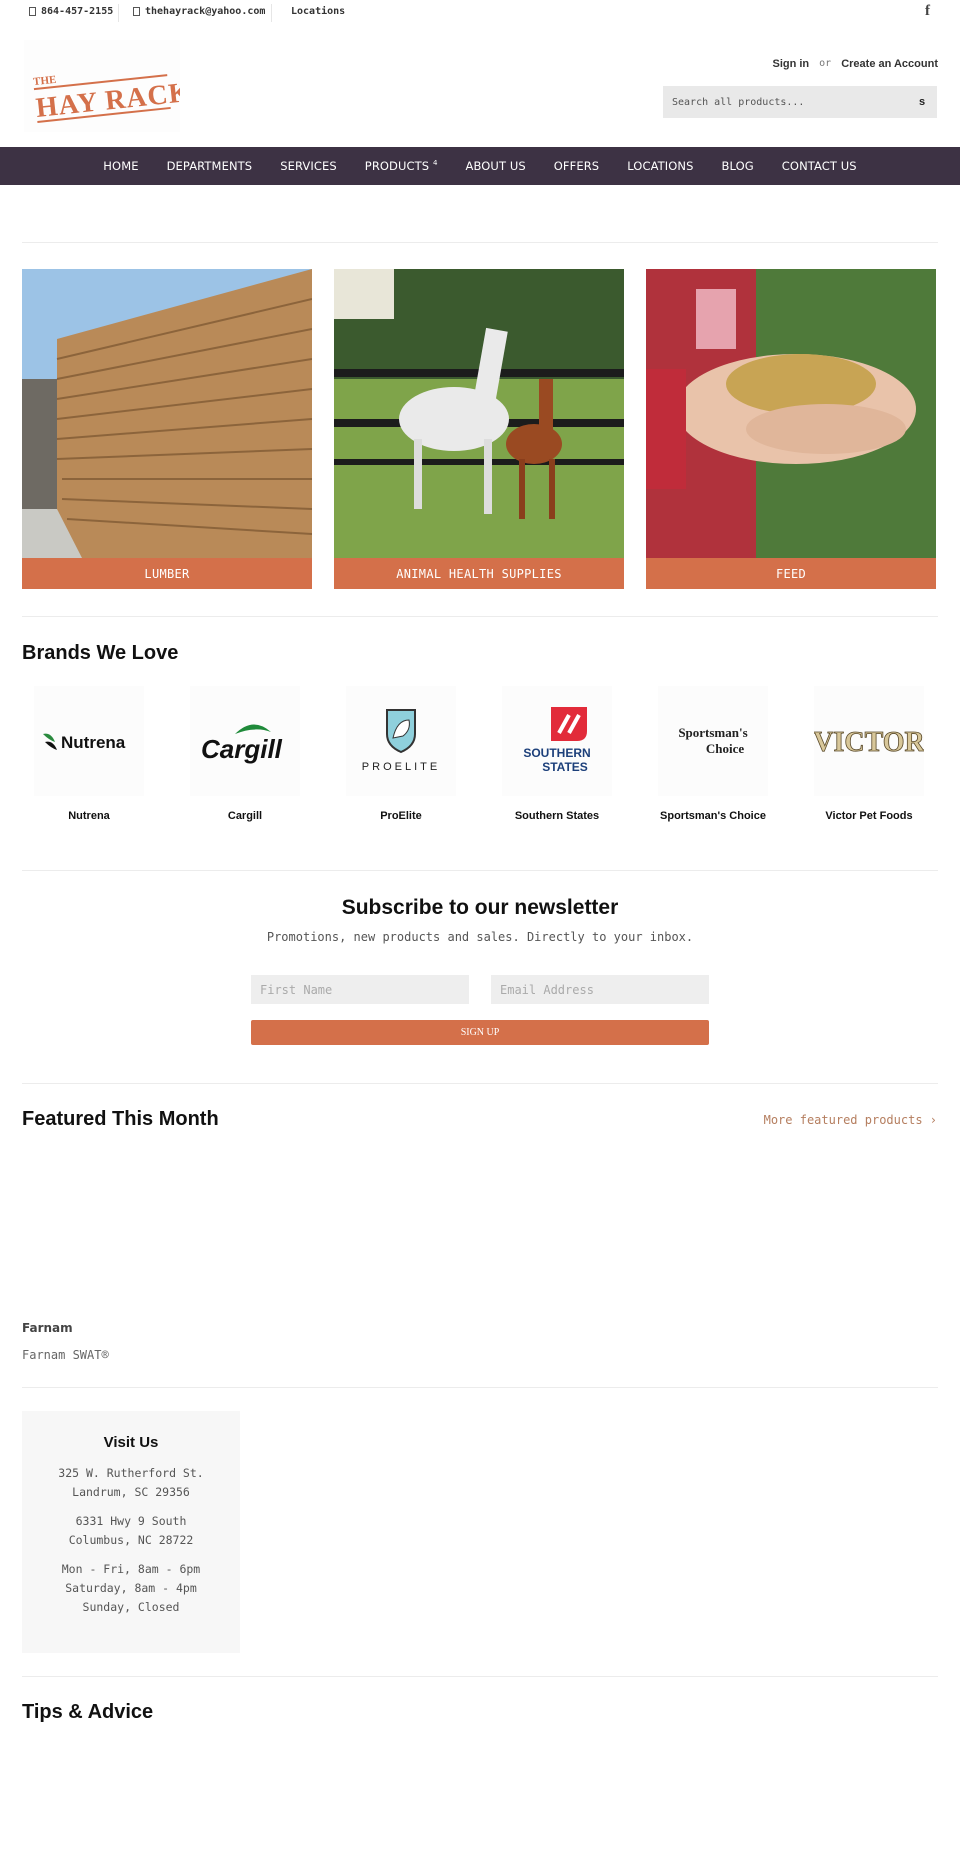 The width and height of the screenshot is (960, 1875). I want to click on nav-about-us: ABOUT US, so click(496, 166).